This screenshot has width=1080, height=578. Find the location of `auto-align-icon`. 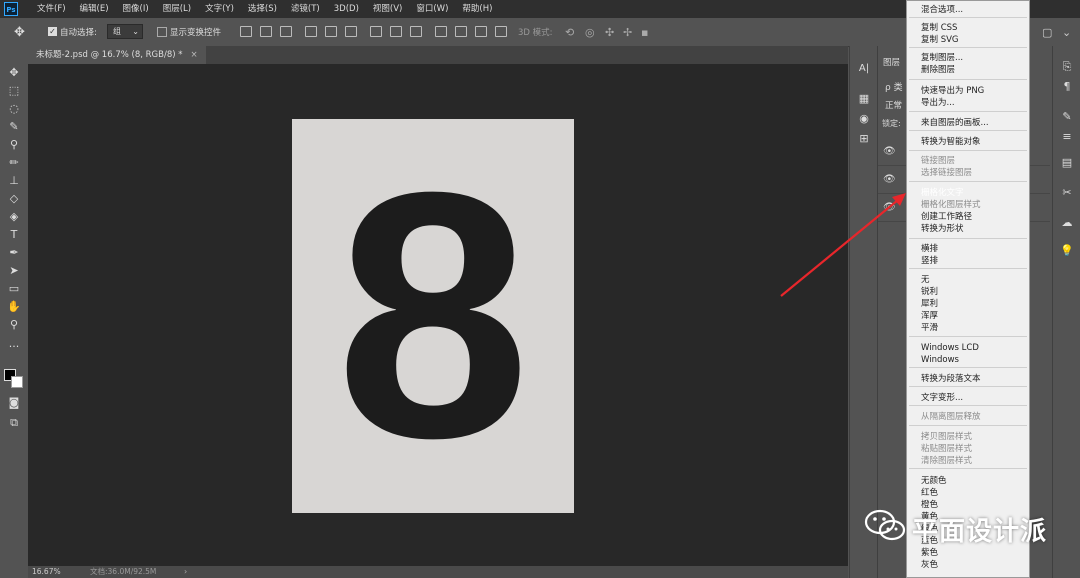

auto-align-icon is located at coordinates (501, 31).